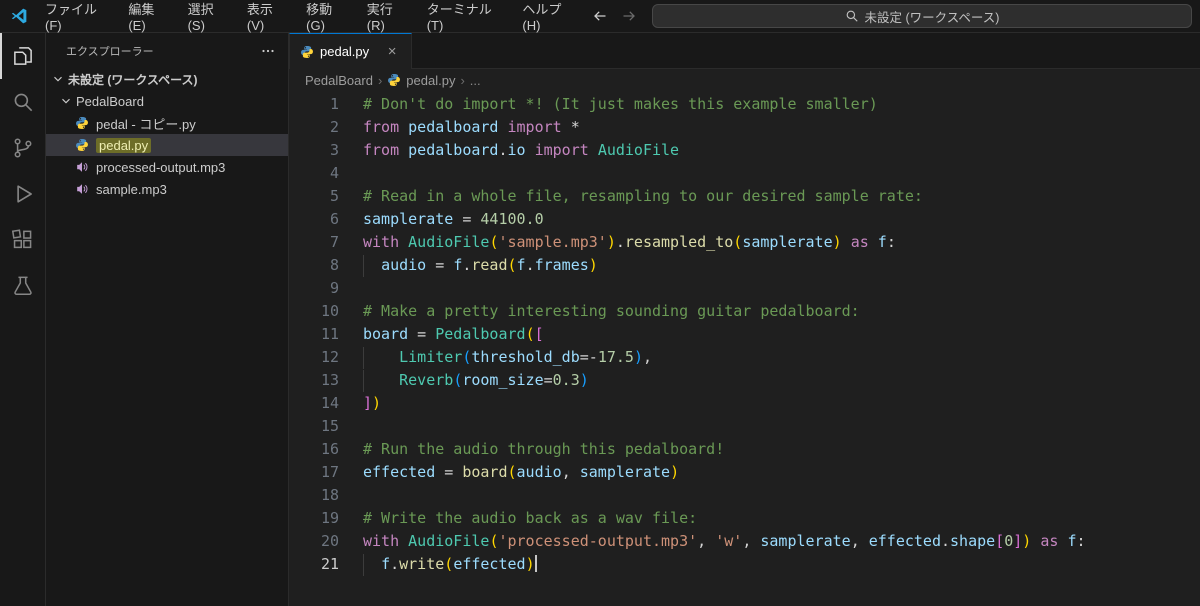 This screenshot has height=606, width=1200. What do you see at coordinates (327, 16) in the screenshot?
I see `menu-go: 移動(G)` at bounding box center [327, 16].